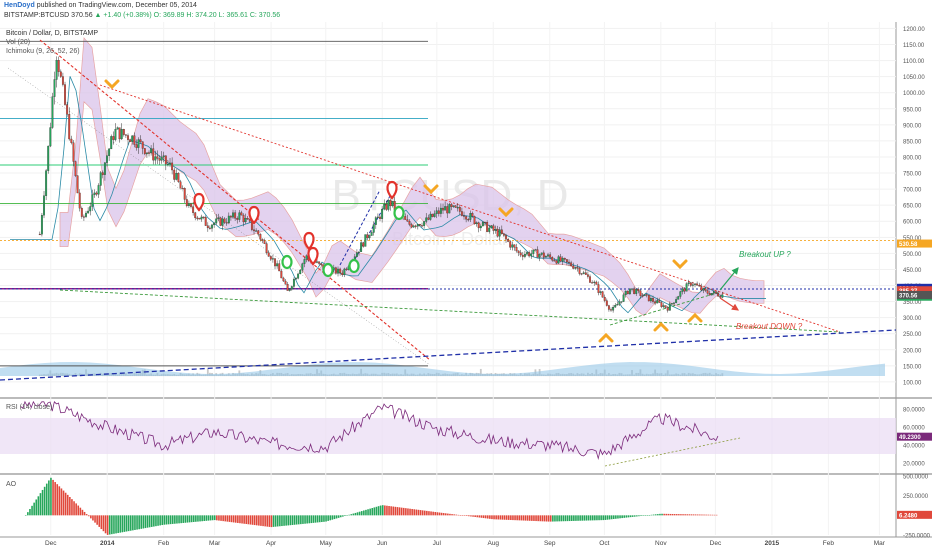 Image resolution: width=932 pixels, height=550 pixels. What do you see at coordinates (914, 30) in the screenshot?
I see `price-tick-label: 1200.00` at bounding box center [914, 30].